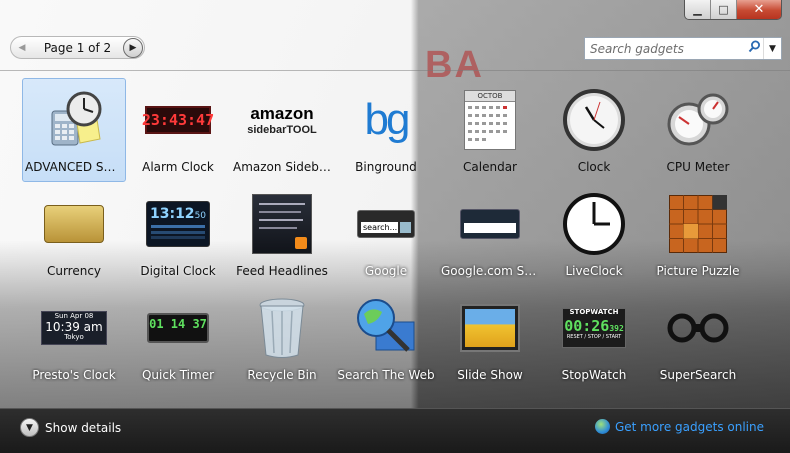 The height and width of the screenshot is (453, 790). What do you see at coordinates (689, 426) in the screenshot?
I see `get-more-gadgets-label: Get more gadgets online` at bounding box center [689, 426].